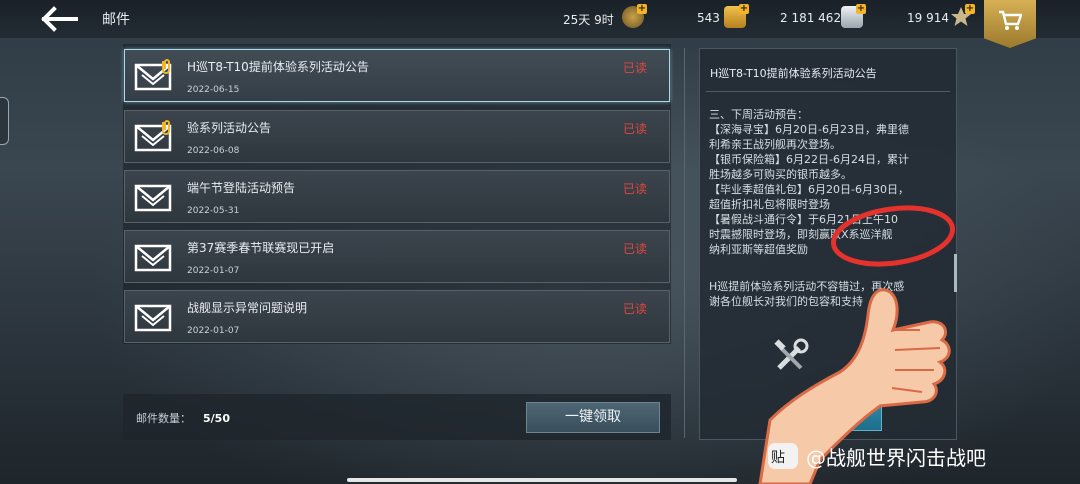 This screenshot has height=484, width=1080. What do you see at coordinates (893, 236) in the screenshot?
I see `red-circle-annotation` at bounding box center [893, 236].